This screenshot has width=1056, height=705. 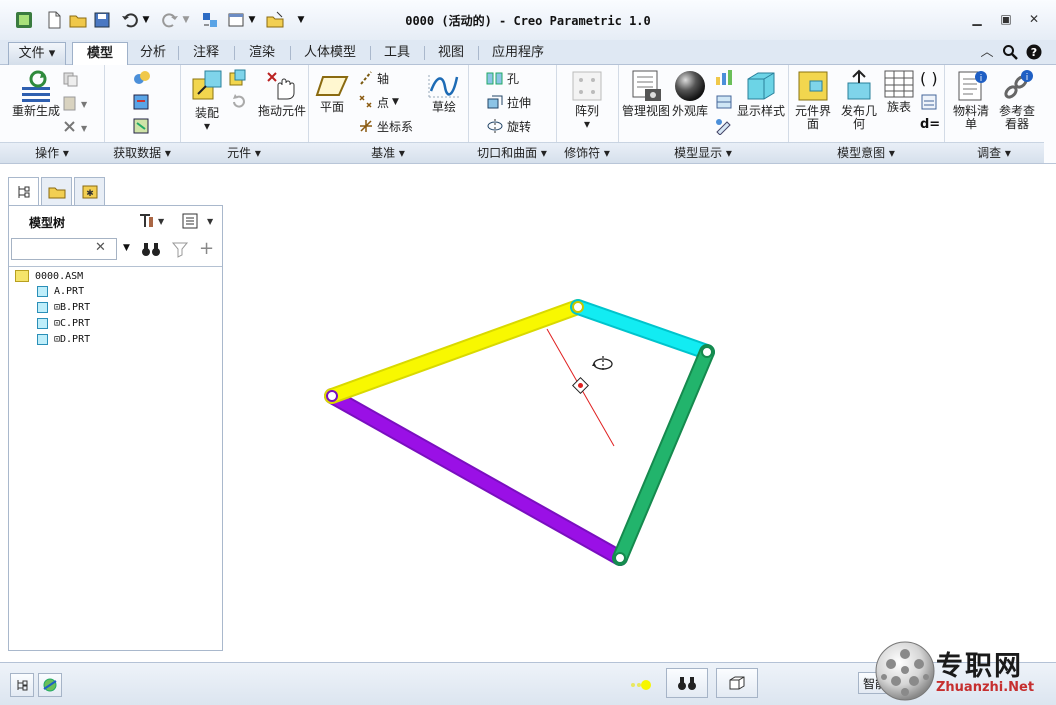 What do you see at coordinates (495, 102) in the screenshot?
I see `extrude-icon` at bounding box center [495, 102].